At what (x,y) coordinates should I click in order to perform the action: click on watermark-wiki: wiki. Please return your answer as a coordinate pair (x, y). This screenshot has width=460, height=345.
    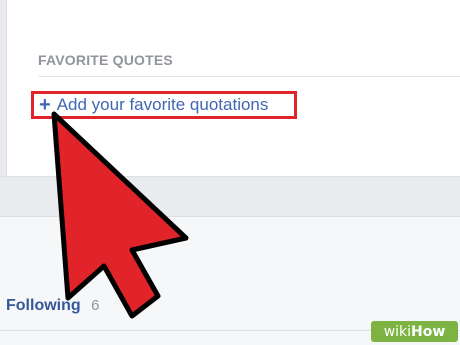
    Looking at the image, I should click on (397, 331).